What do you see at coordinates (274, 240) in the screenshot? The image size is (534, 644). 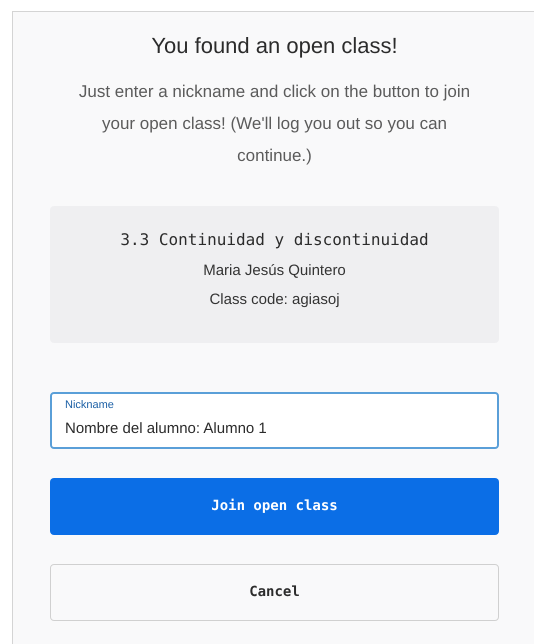 I see `class-name: 3.3 Continuidad y discontinuidad` at bounding box center [274, 240].